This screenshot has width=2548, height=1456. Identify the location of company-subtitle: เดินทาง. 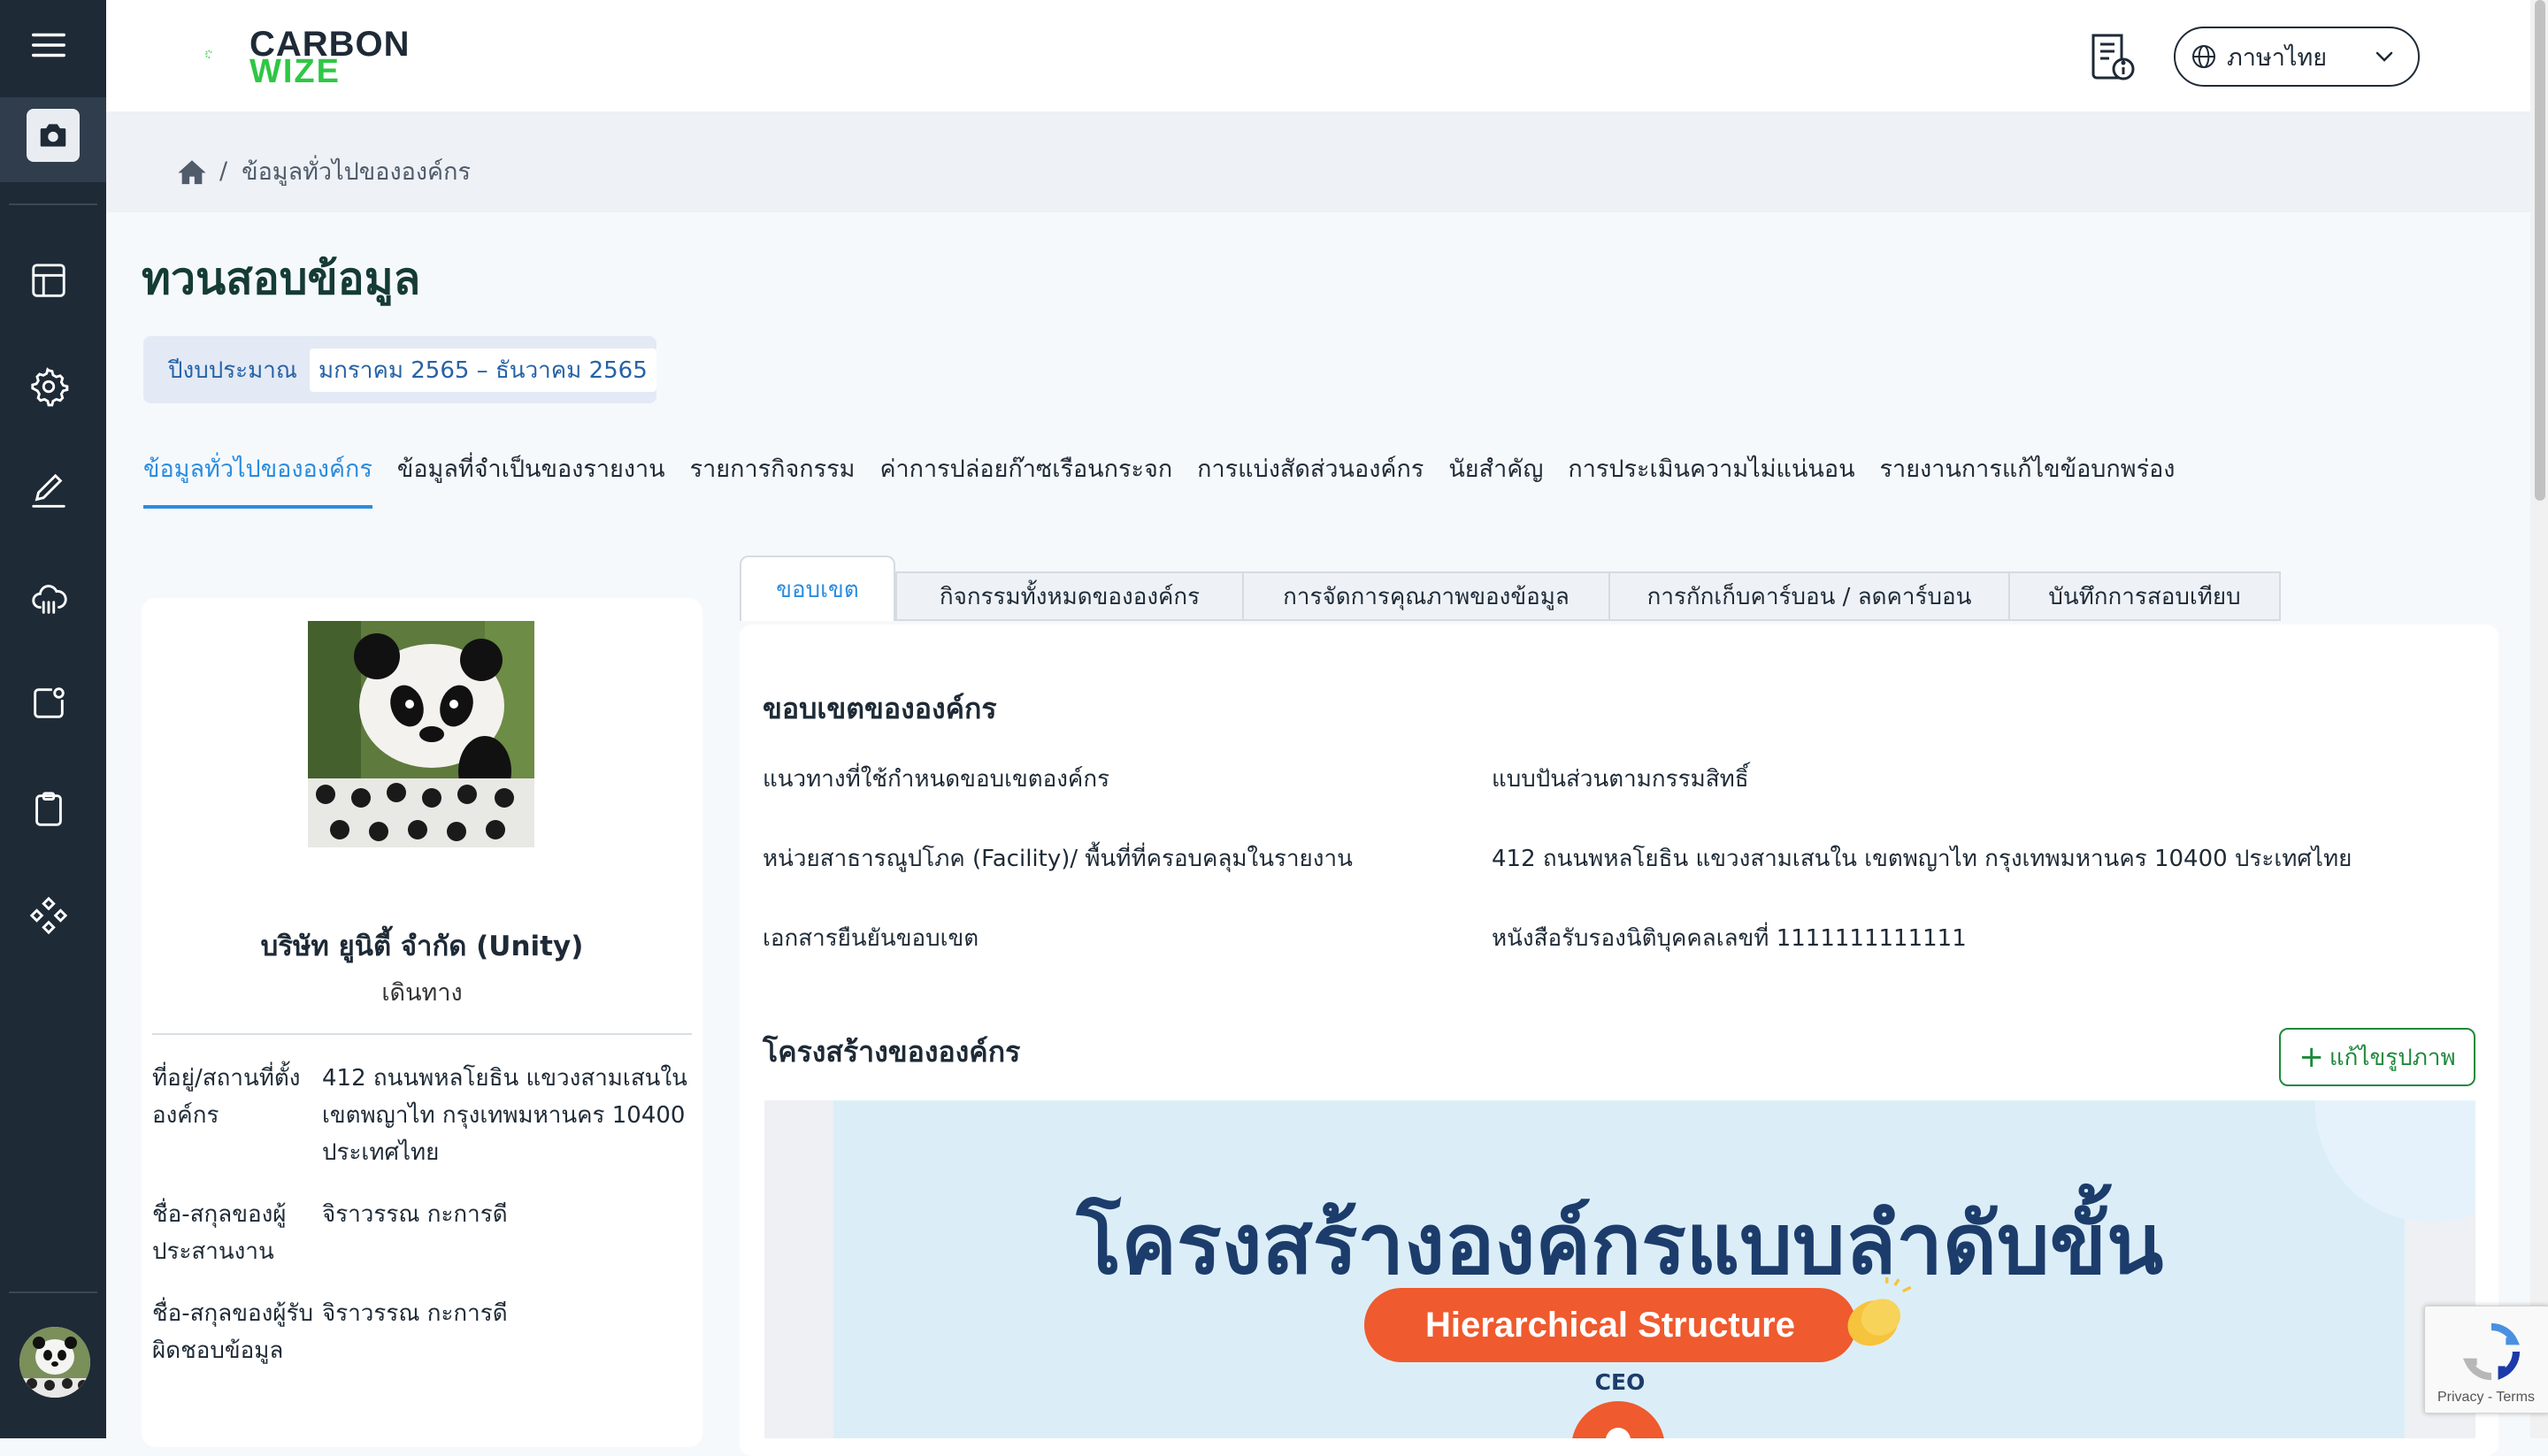
(422, 993).